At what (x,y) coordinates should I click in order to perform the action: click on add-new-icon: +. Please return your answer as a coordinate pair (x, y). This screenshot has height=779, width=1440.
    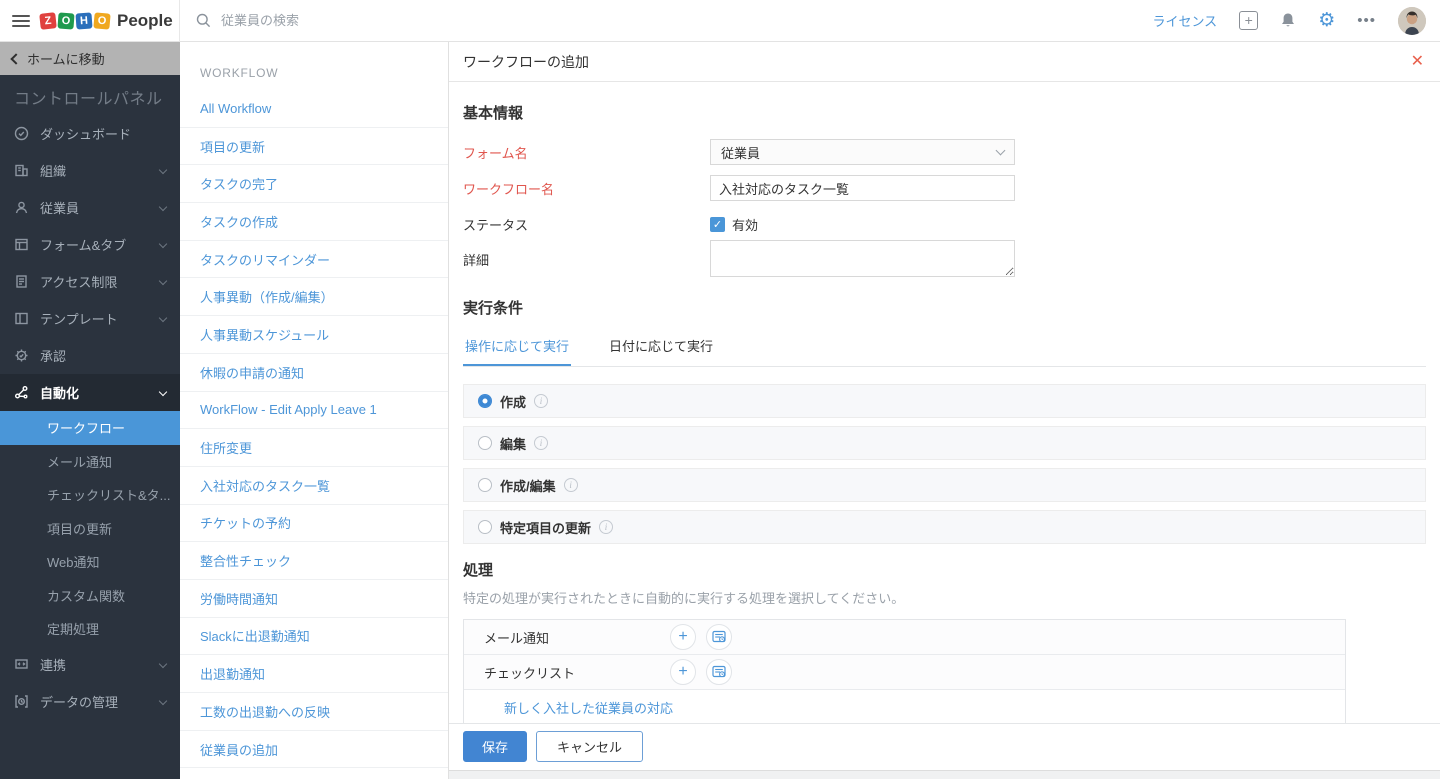
    Looking at the image, I should click on (1249, 20).